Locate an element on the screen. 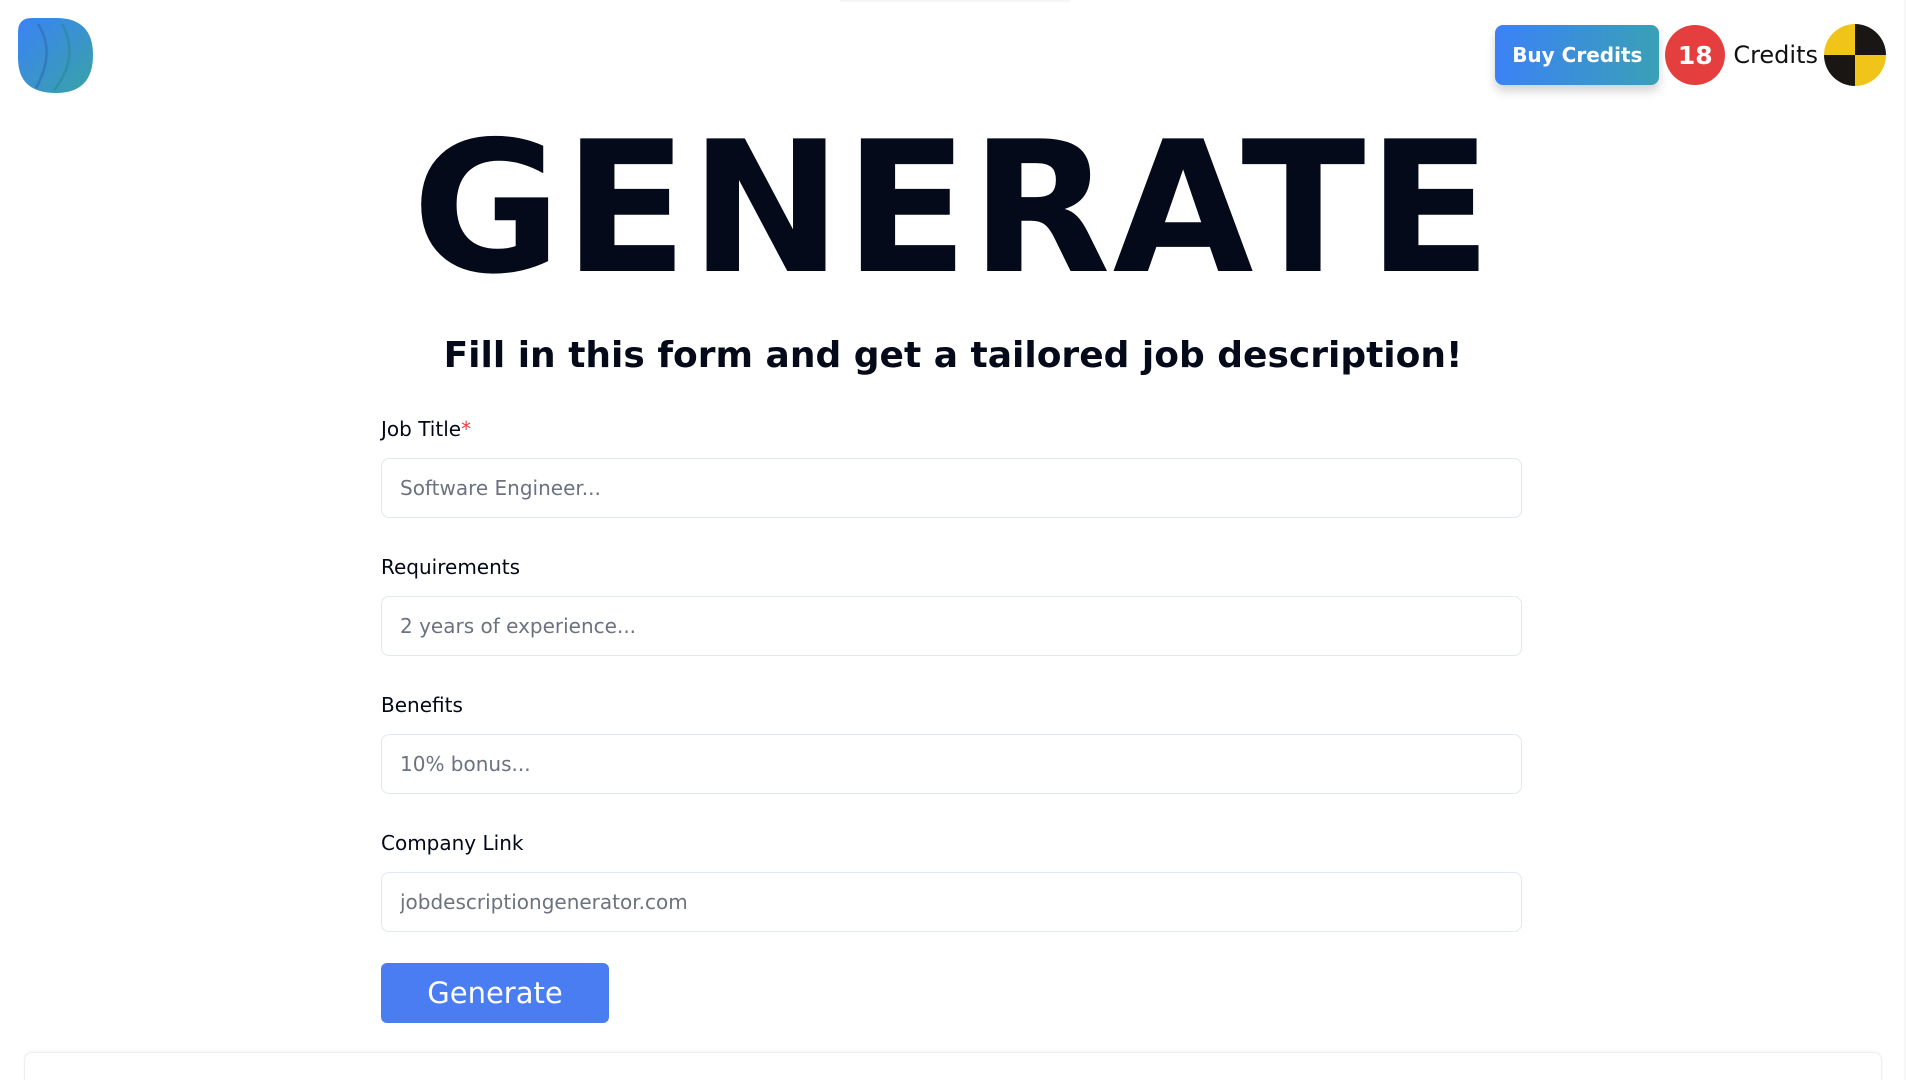 The image size is (1906, 1080). benefits-input is located at coordinates (951, 764).